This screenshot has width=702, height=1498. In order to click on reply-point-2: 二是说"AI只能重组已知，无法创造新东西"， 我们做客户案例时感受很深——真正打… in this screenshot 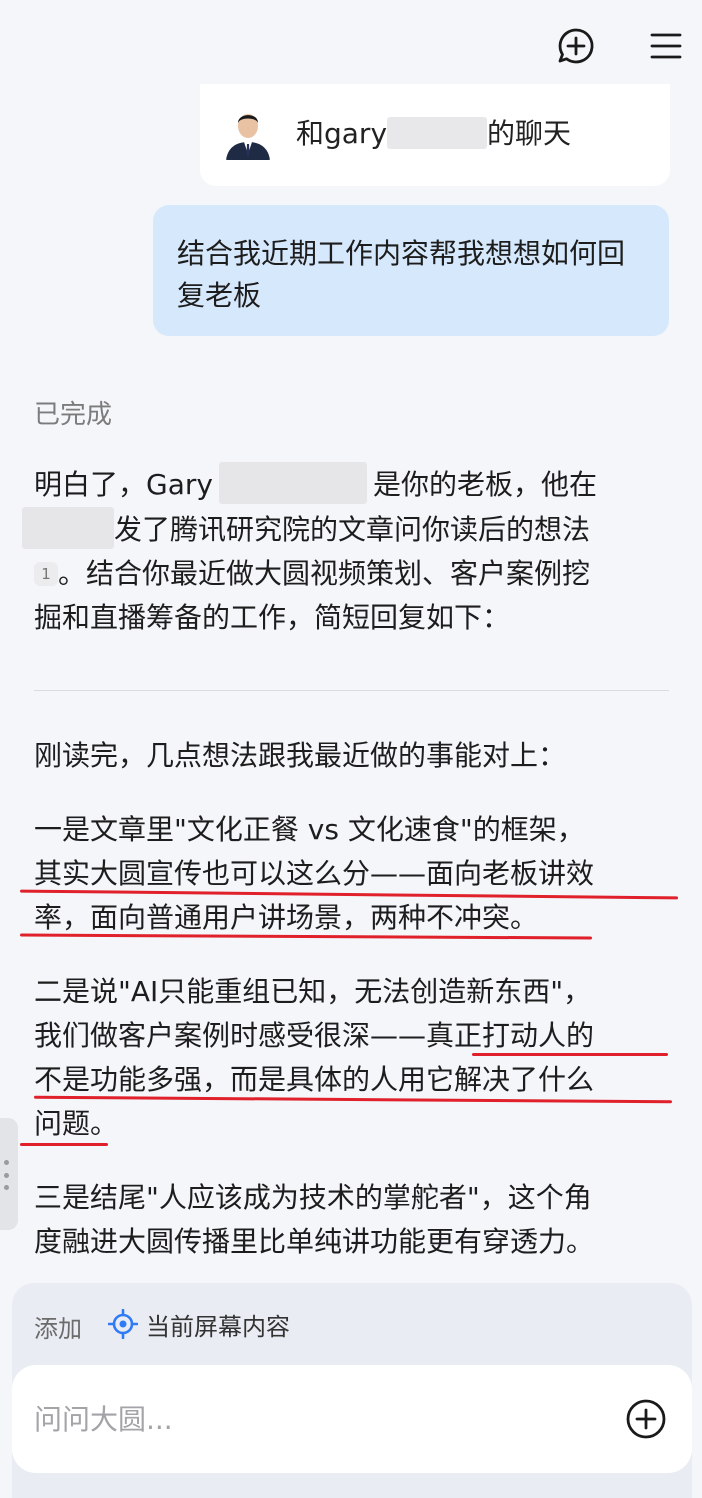, I will do `click(314, 1057)`.